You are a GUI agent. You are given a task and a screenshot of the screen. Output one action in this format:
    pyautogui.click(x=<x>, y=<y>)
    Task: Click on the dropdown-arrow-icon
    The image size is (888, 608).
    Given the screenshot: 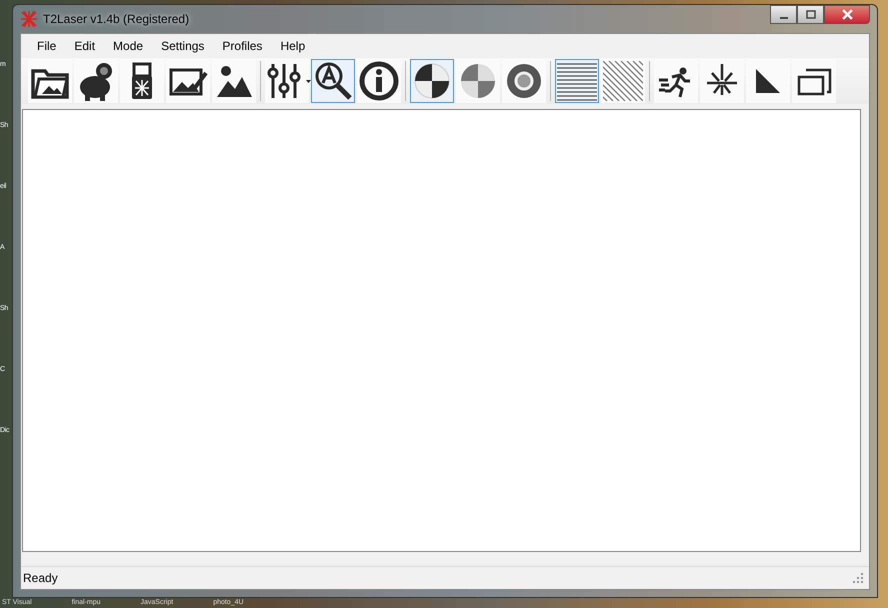 What is the action you would take?
    pyautogui.click(x=308, y=81)
    